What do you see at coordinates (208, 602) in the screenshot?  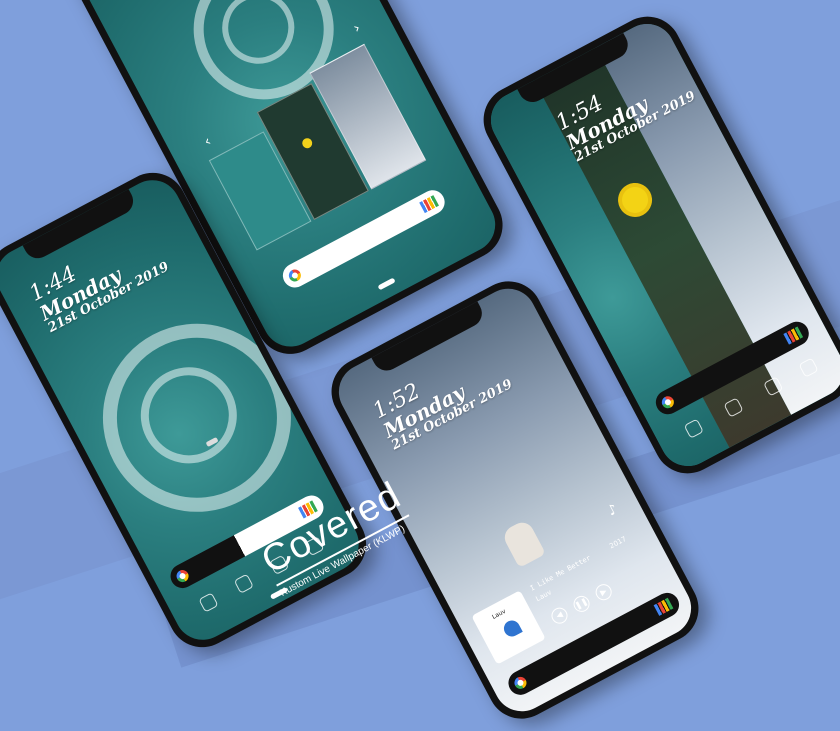 I see `phone-icon` at bounding box center [208, 602].